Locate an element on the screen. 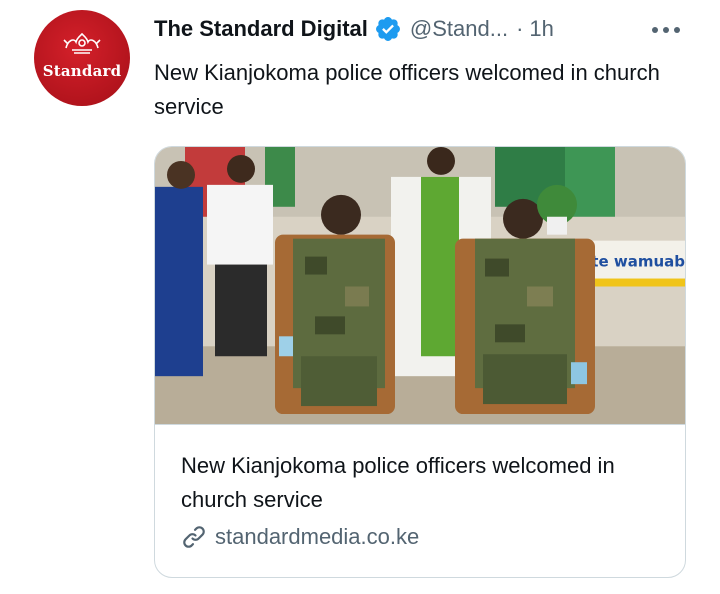 This screenshot has height=594, width=720. card-domain: standardmedia.co.ke is located at coordinates (300, 537).